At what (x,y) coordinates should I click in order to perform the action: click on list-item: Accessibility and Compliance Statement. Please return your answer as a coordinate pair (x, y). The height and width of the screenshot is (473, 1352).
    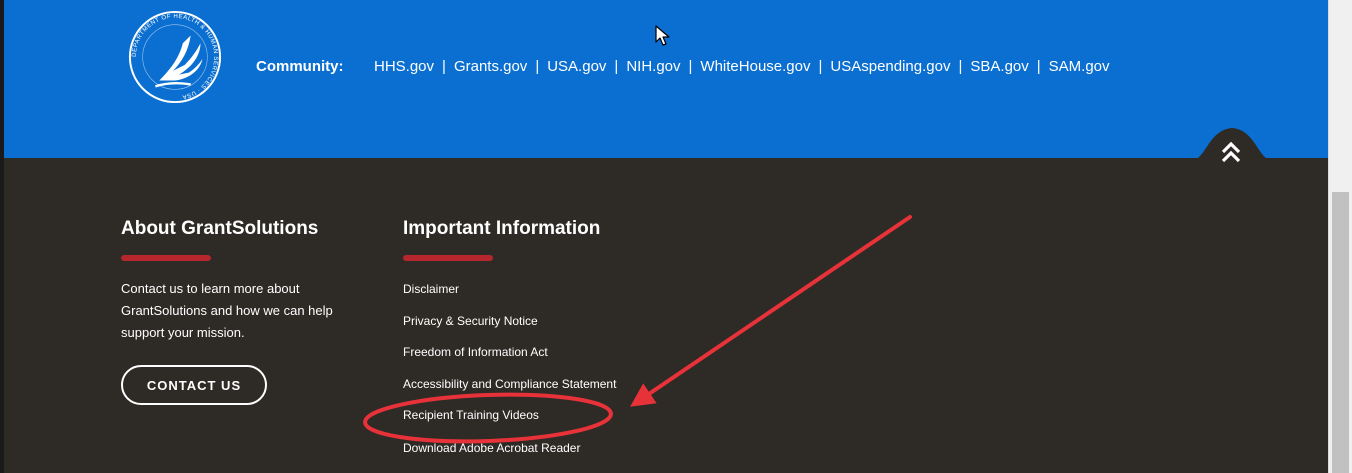
    Looking at the image, I should click on (553, 392).